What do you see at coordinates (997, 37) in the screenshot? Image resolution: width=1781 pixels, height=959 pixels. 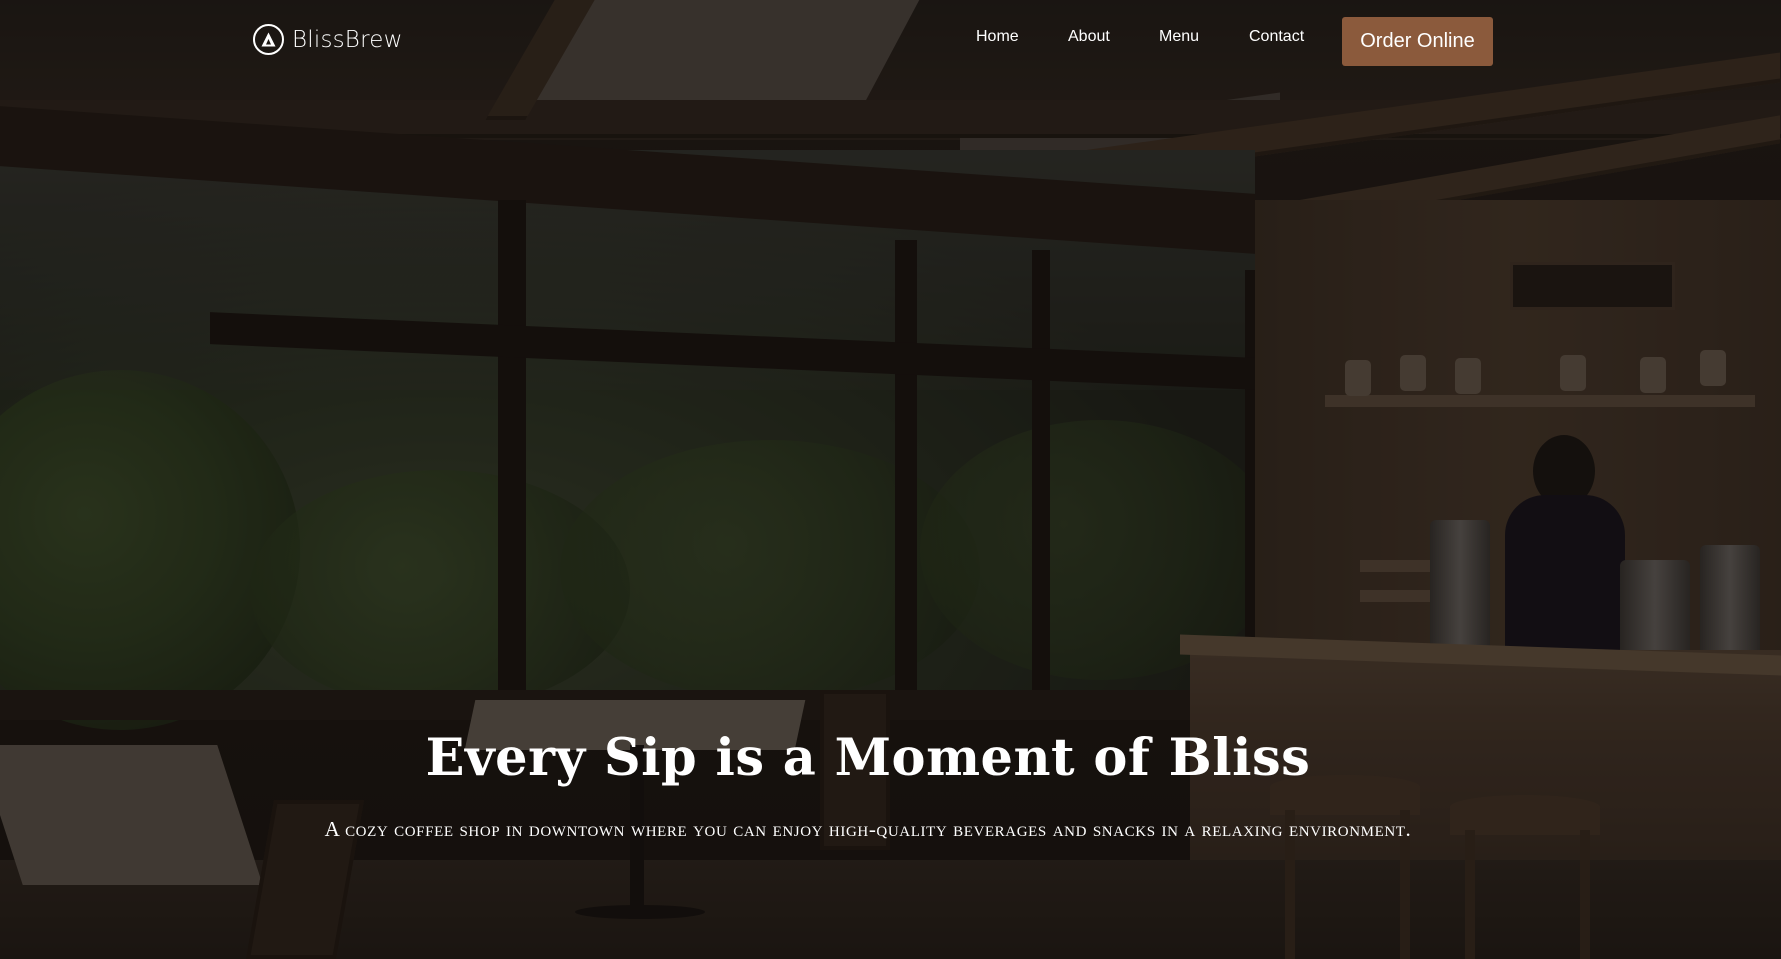 I see `nav-link-home: Home` at bounding box center [997, 37].